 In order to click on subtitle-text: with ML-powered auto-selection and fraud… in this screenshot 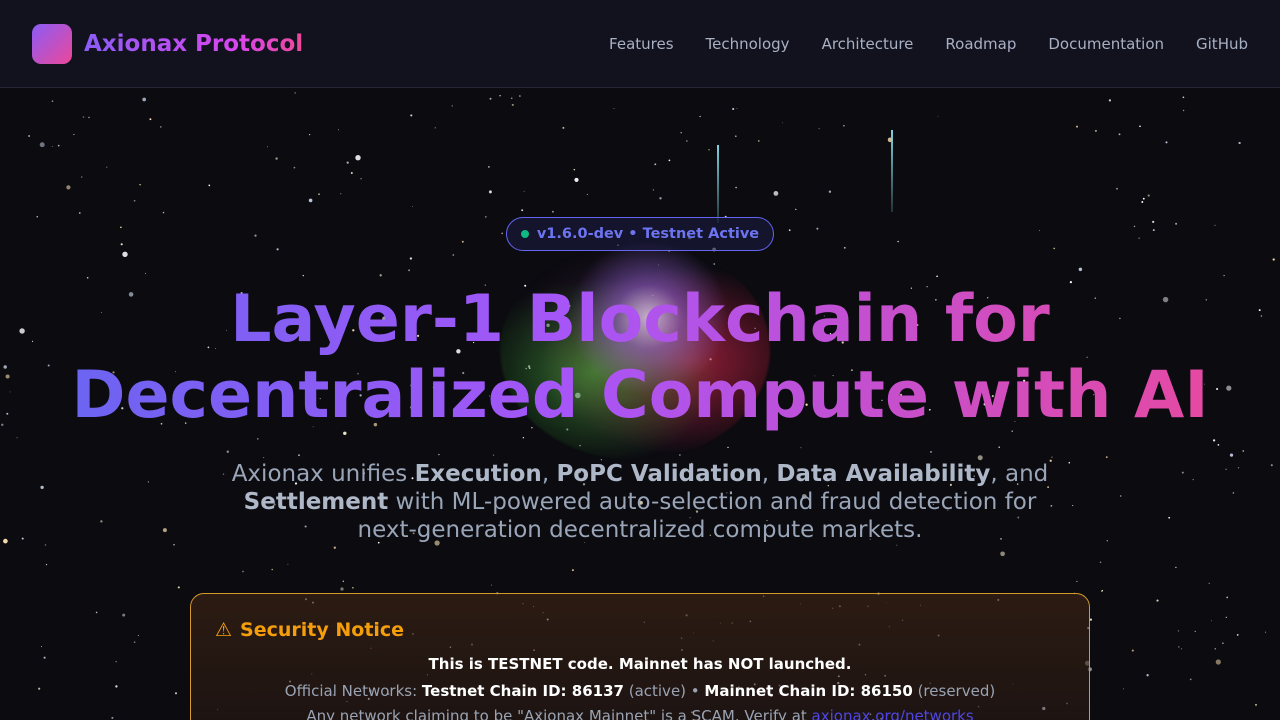, I will do `click(697, 516)`.